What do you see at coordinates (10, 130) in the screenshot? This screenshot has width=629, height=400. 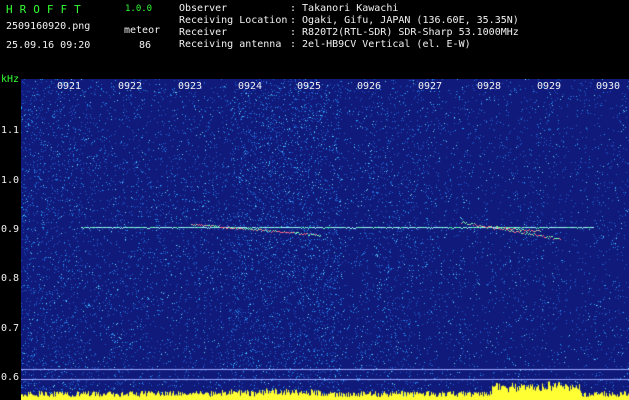 I see `y-tick-label: 1.1` at bounding box center [10, 130].